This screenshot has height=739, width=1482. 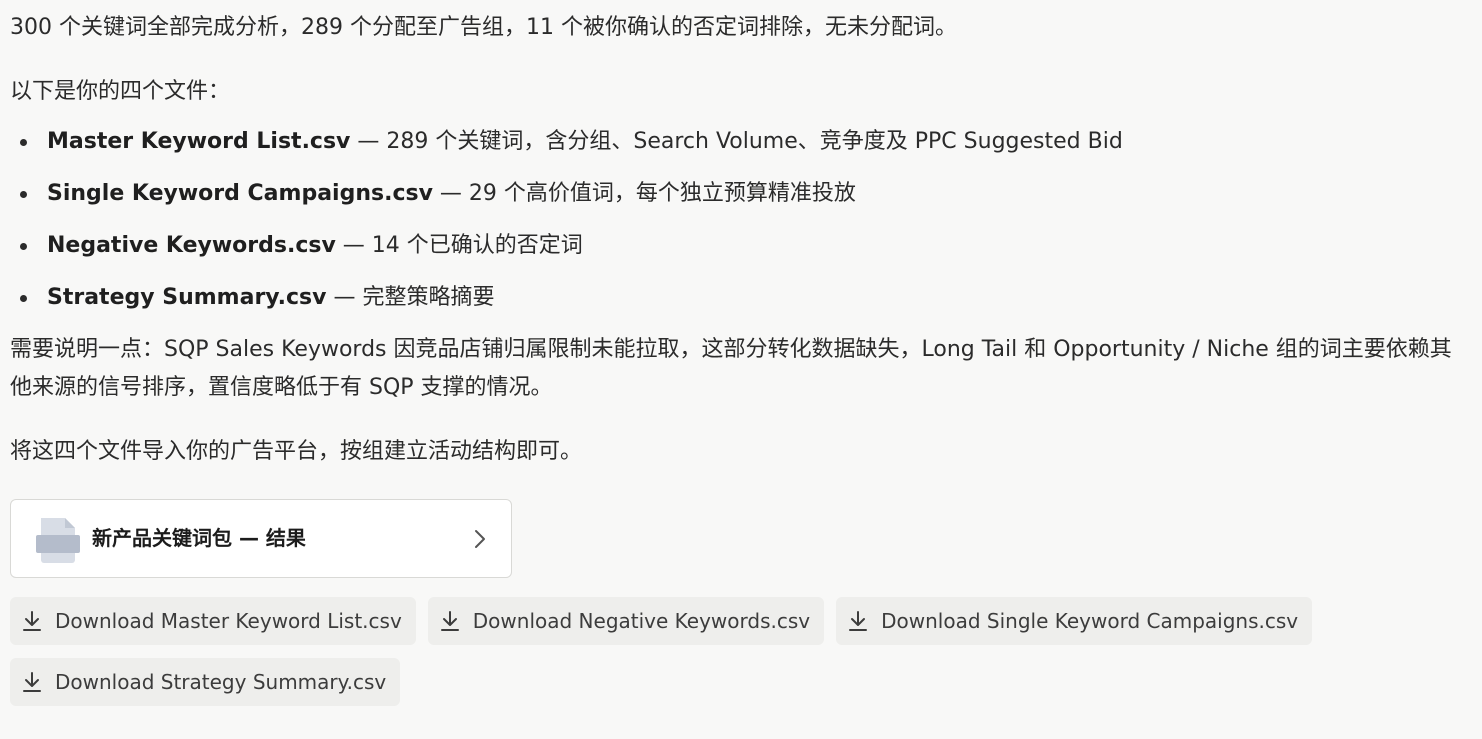 I want to click on closing-text: 将这四个文件导入你的广告平台，按组建立活动结构即可。, so click(x=296, y=451).